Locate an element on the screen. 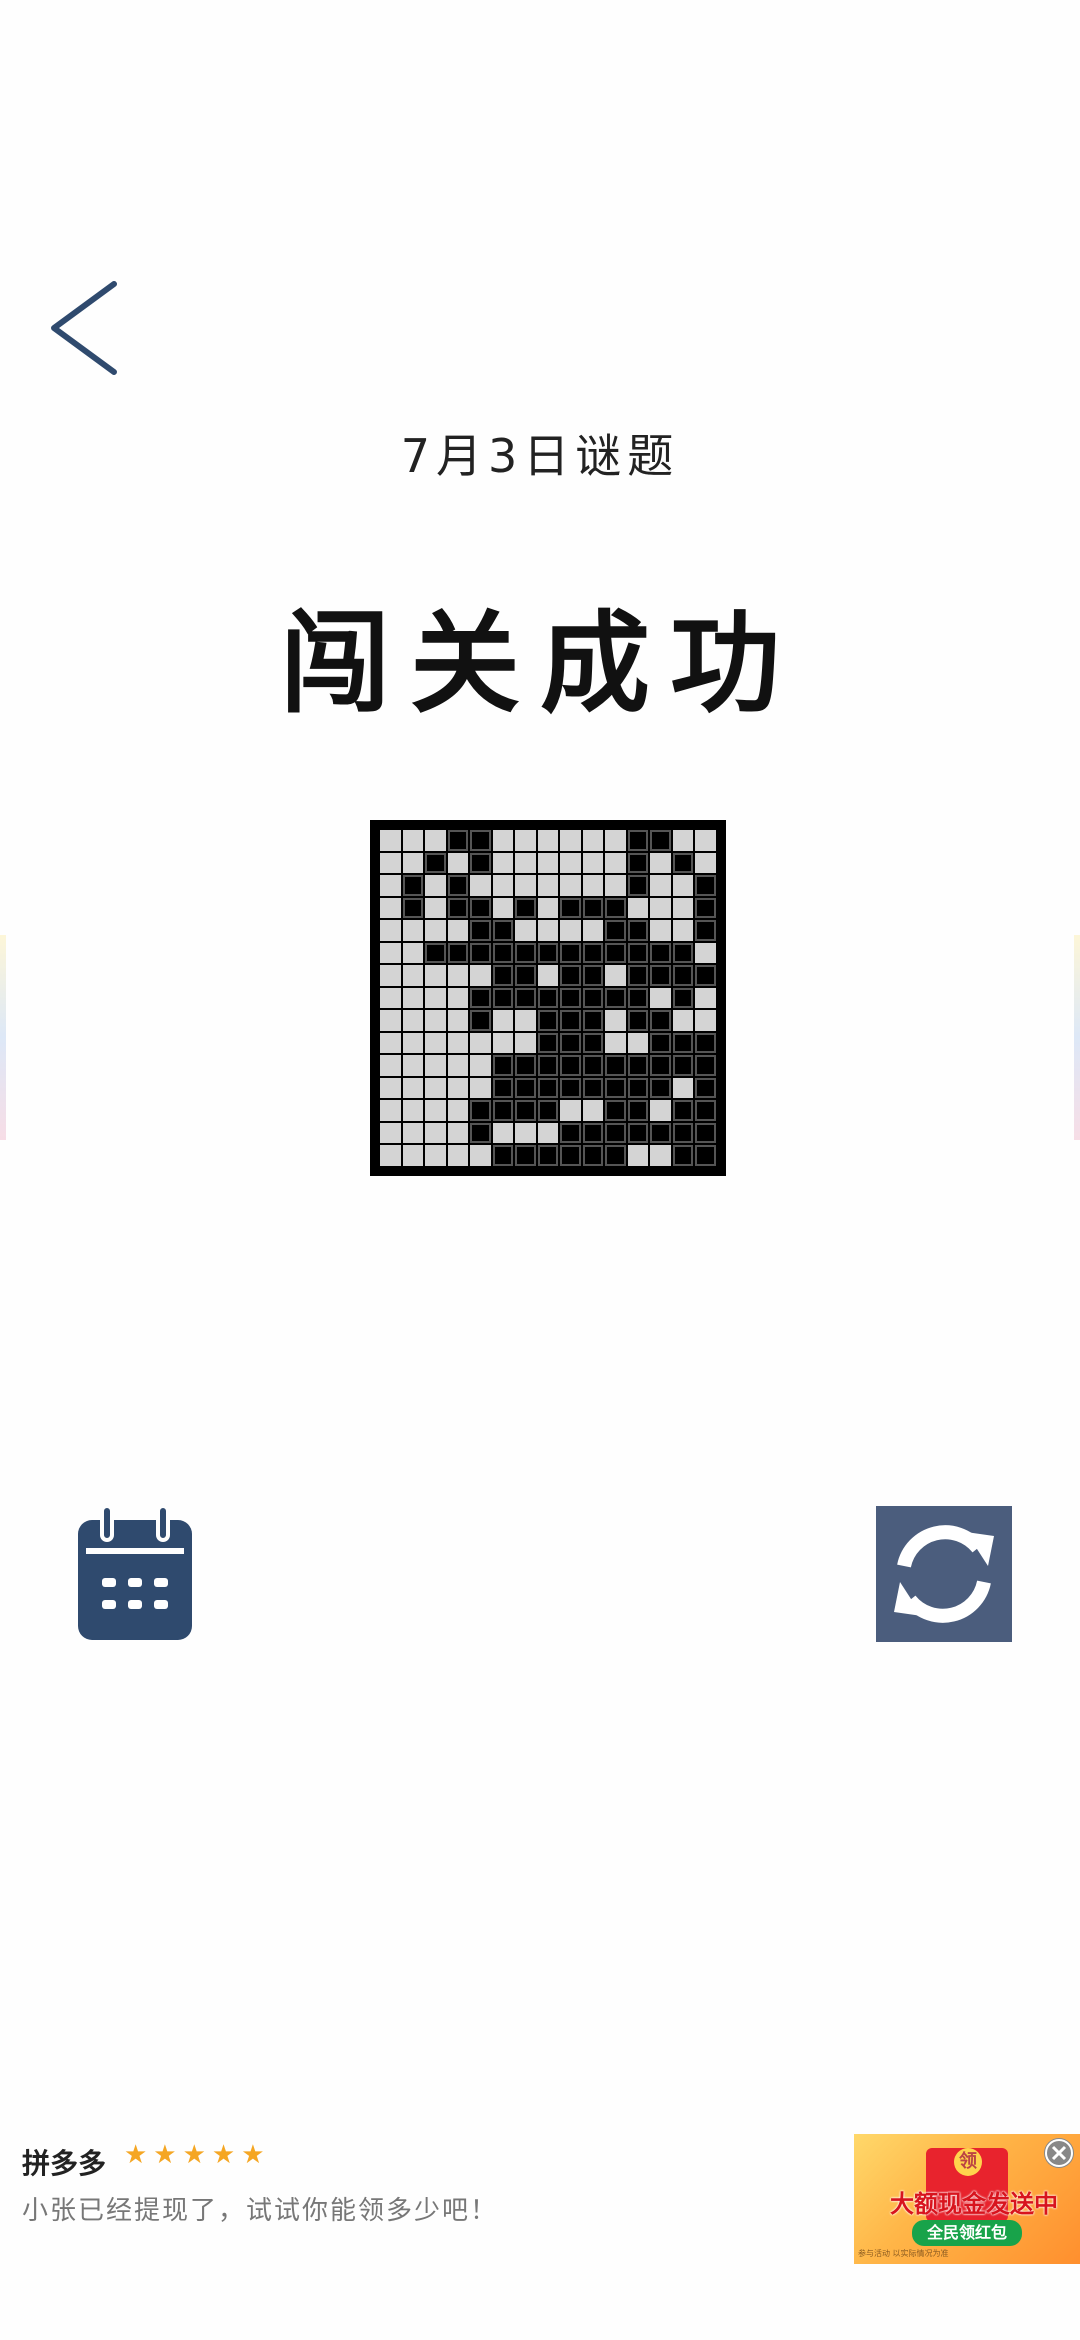  ad-headline: 大额现金发送中 is located at coordinates (974, 2204).